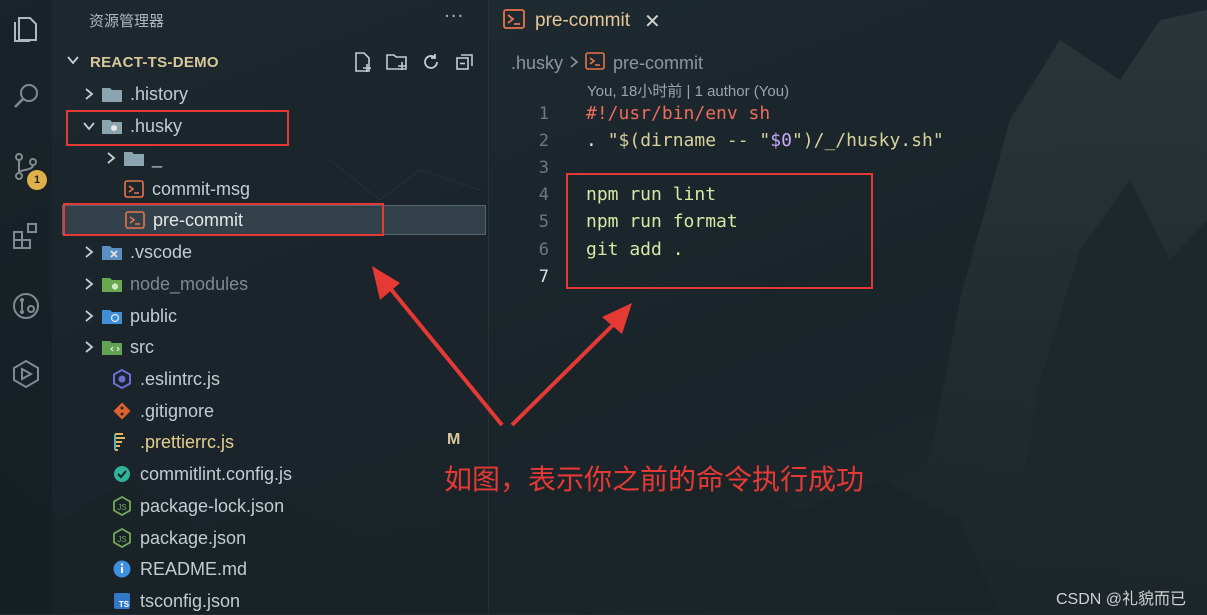 The width and height of the screenshot is (1207, 615). What do you see at coordinates (159, 93) in the screenshot?
I see `tree-item-label: .history` at bounding box center [159, 93].